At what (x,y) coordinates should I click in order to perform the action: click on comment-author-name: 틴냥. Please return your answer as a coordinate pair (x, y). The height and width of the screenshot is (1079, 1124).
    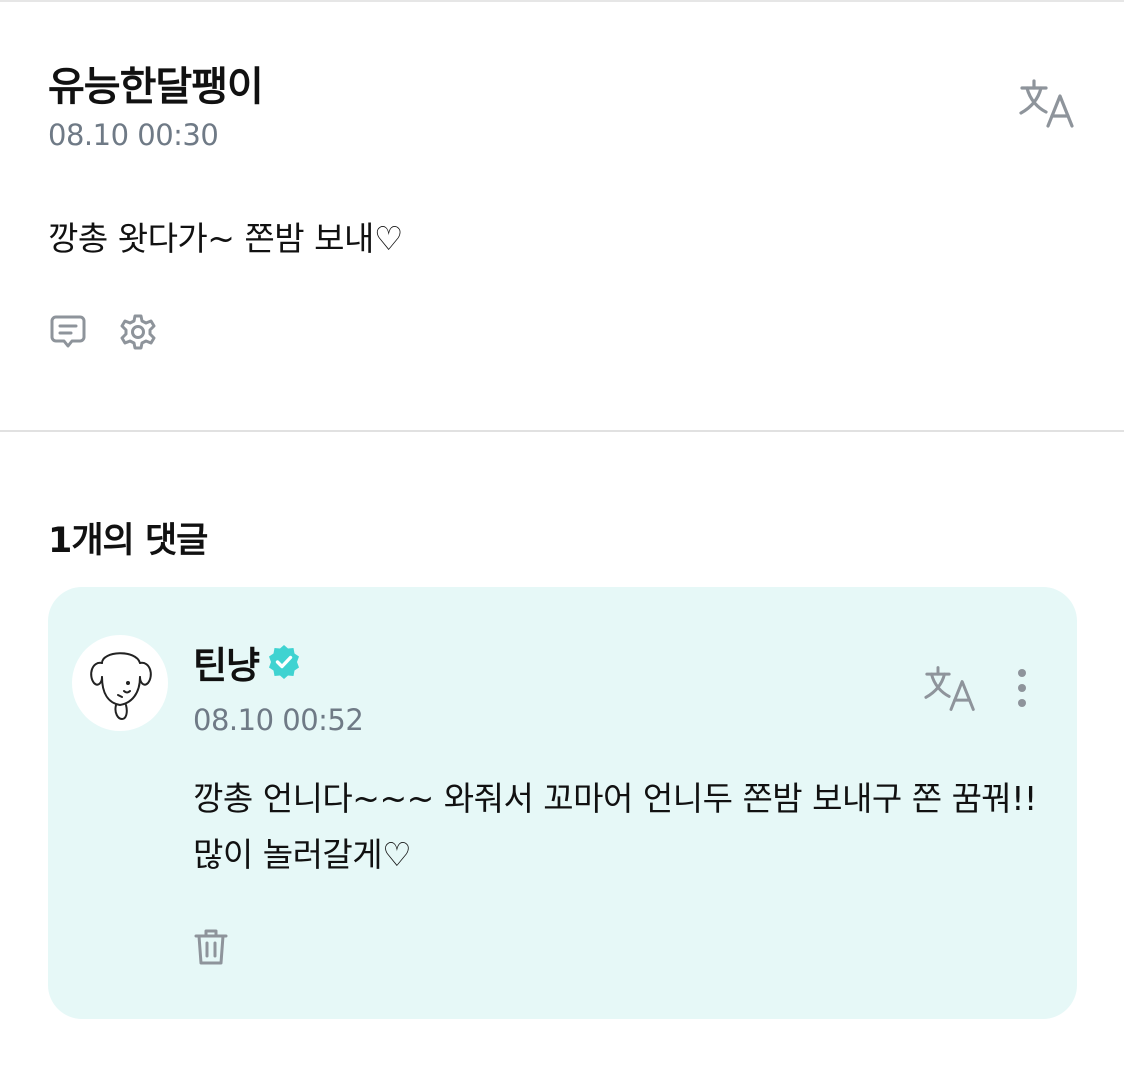
    Looking at the image, I should click on (226, 662).